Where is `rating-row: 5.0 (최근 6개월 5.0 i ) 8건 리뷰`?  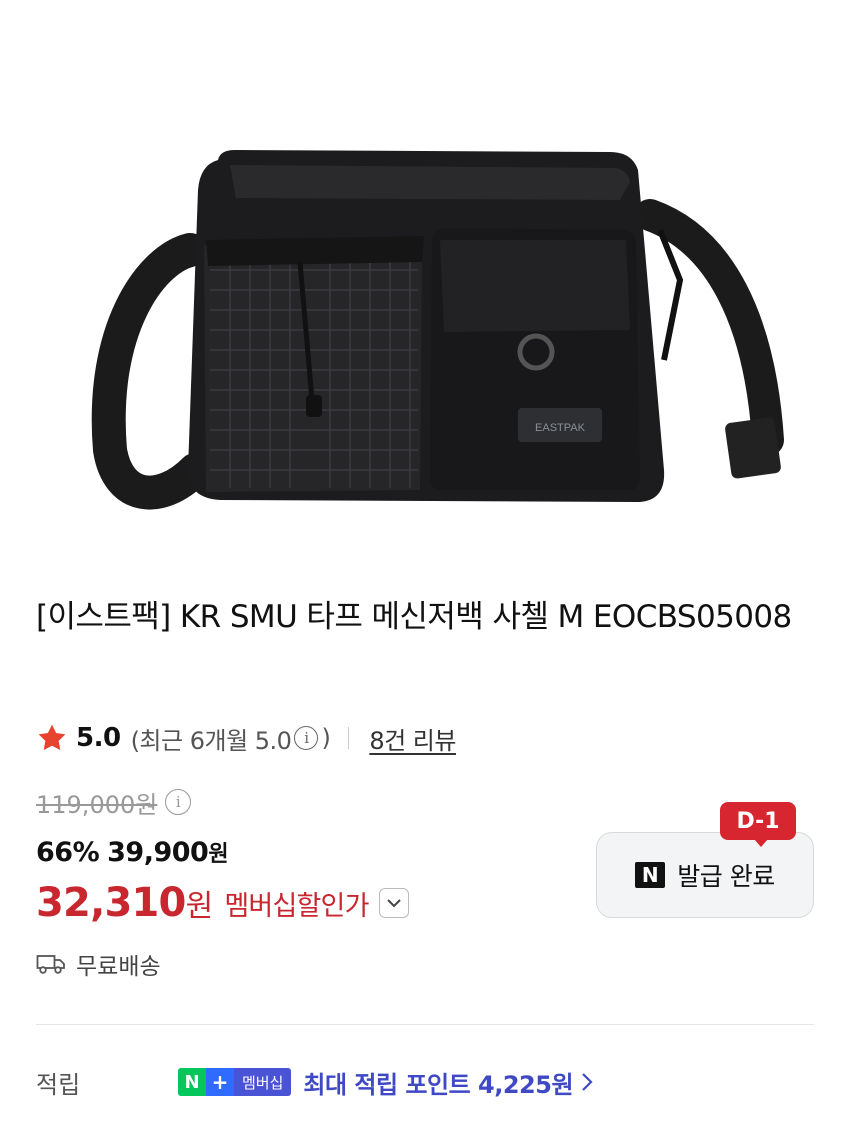 rating-row: 5.0 (최근 6개월 5.0 i ) 8건 리뷰 is located at coordinates (246, 738).